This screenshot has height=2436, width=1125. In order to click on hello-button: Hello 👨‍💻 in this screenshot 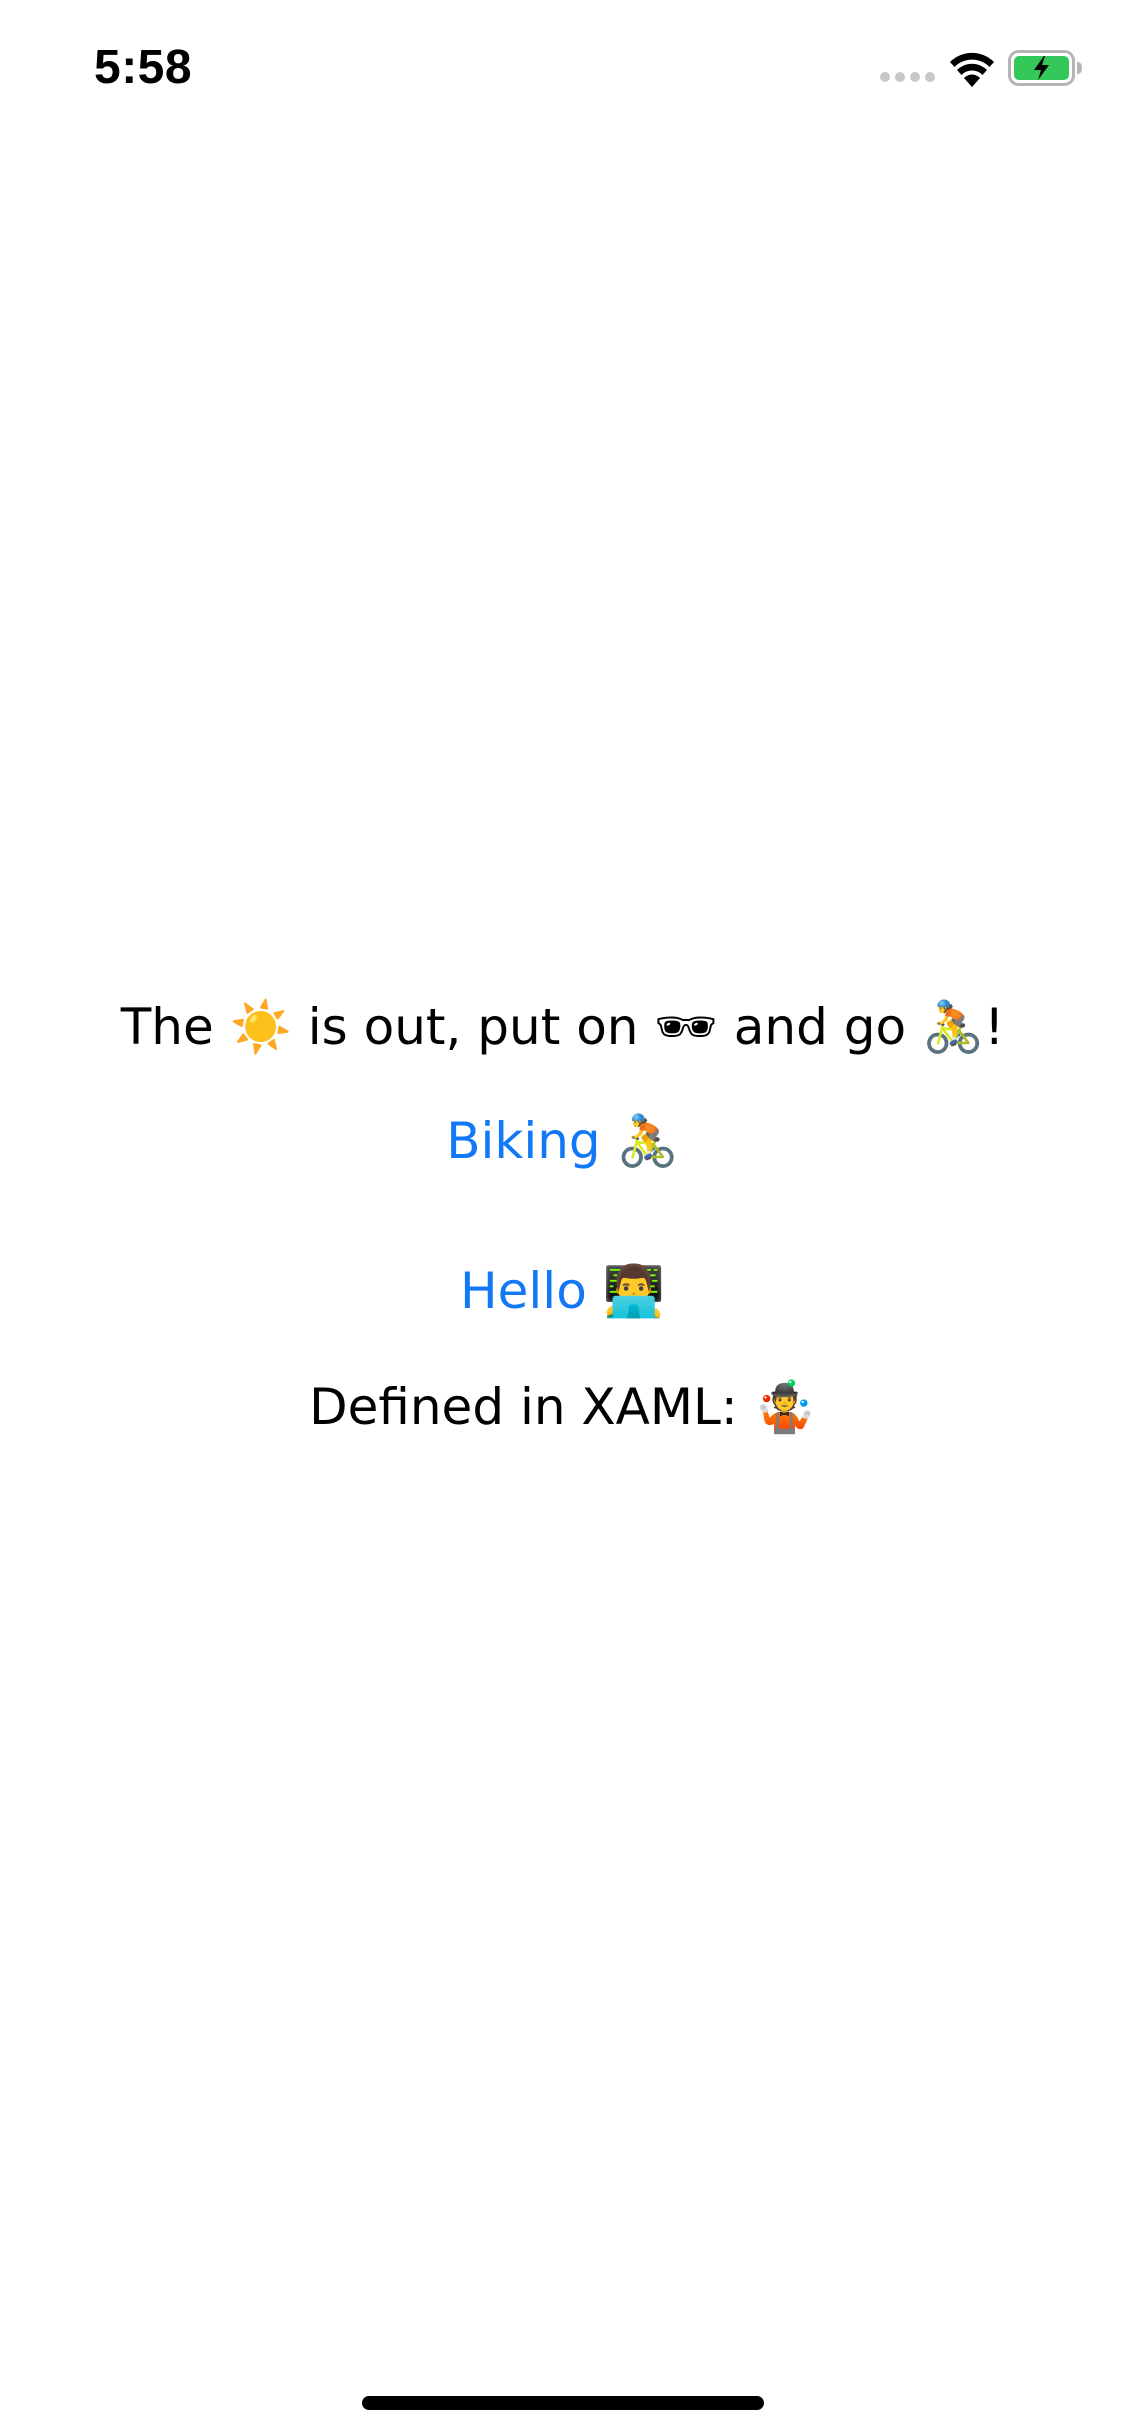, I will do `click(562, 1291)`.